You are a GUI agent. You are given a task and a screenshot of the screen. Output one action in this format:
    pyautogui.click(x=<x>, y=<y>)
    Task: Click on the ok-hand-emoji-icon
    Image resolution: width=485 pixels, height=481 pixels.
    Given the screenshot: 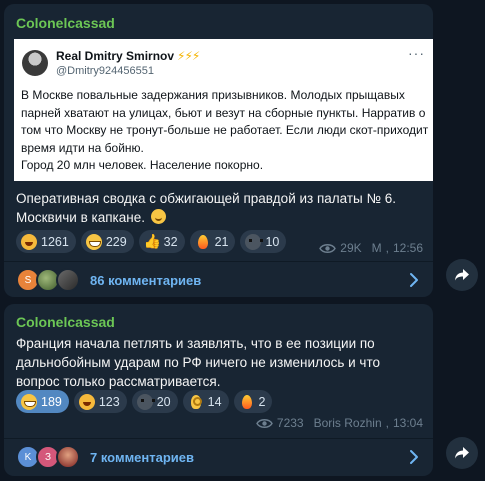 What is the action you would take?
    pyautogui.click(x=196, y=402)
    